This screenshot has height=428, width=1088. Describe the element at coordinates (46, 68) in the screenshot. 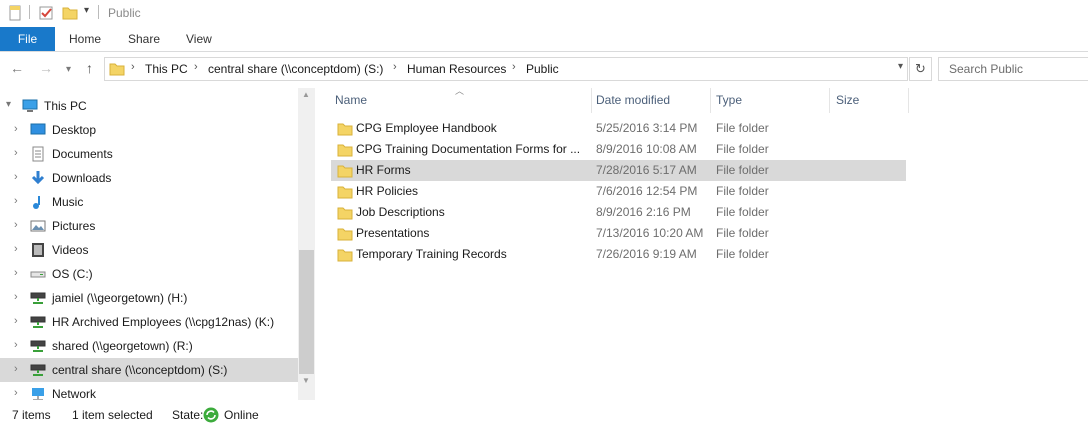

I see `forward-arrow-icon: →` at that location.